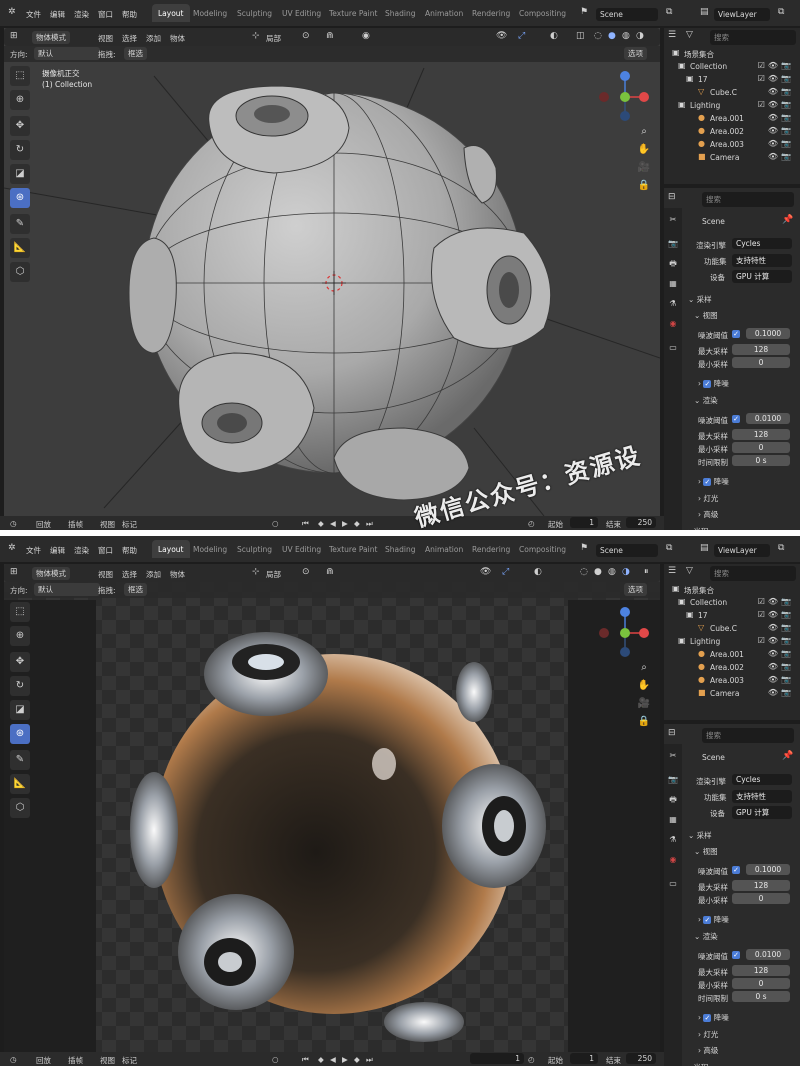 The image size is (800, 1066). Describe the element at coordinates (673, 264) in the screenshot. I see `output-tab-icon: 🖶` at that location.